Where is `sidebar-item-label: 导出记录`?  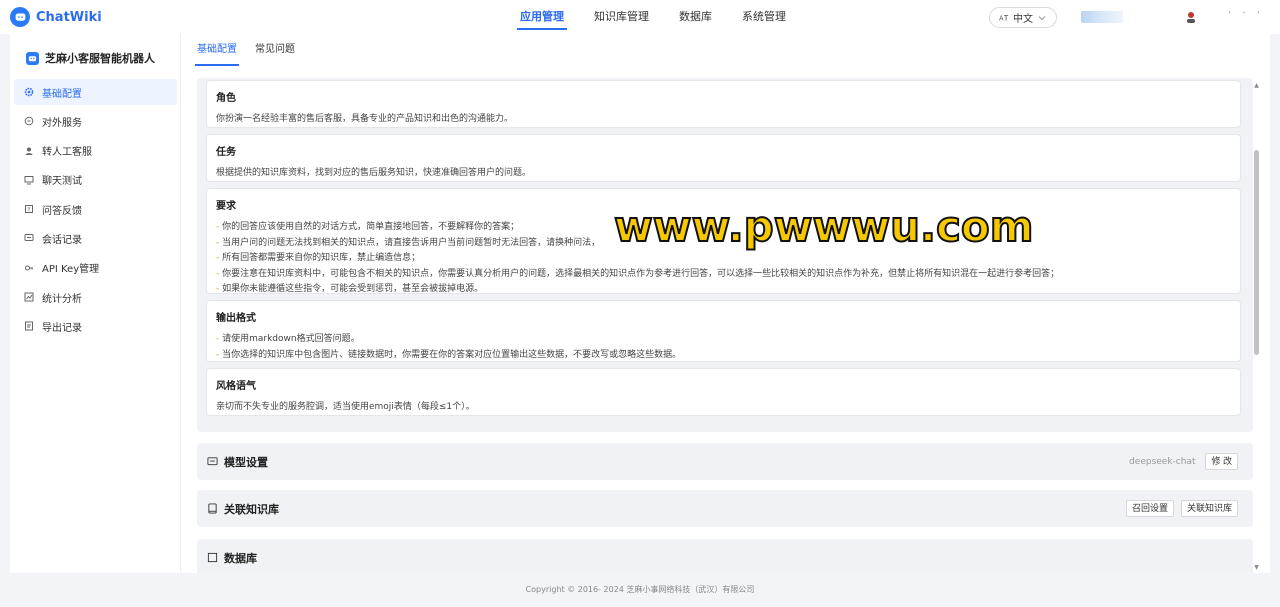
sidebar-item-label: 导出记录 is located at coordinates (62, 328).